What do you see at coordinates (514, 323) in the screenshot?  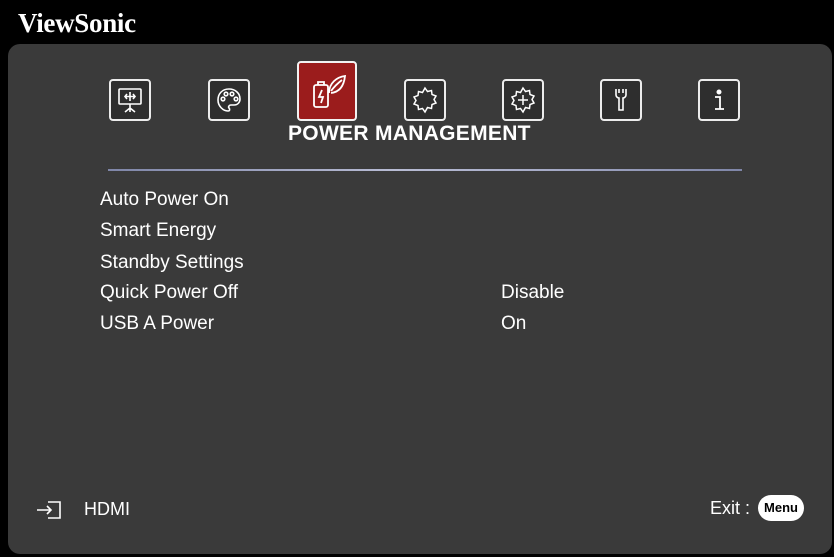 I see `menu-item-value: On` at bounding box center [514, 323].